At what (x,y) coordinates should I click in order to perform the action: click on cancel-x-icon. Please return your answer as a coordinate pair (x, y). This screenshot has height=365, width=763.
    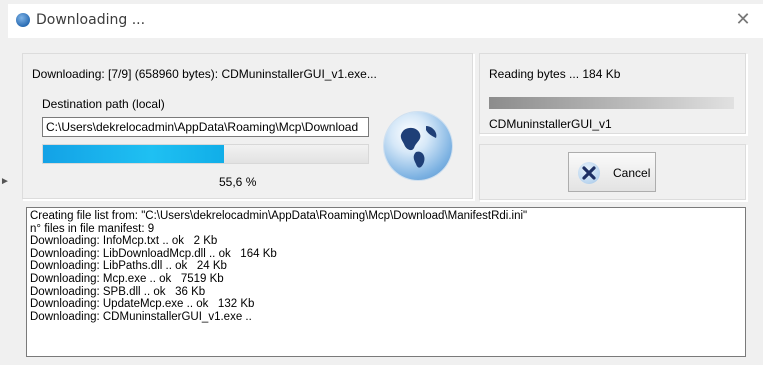
    Looking at the image, I should click on (589, 173).